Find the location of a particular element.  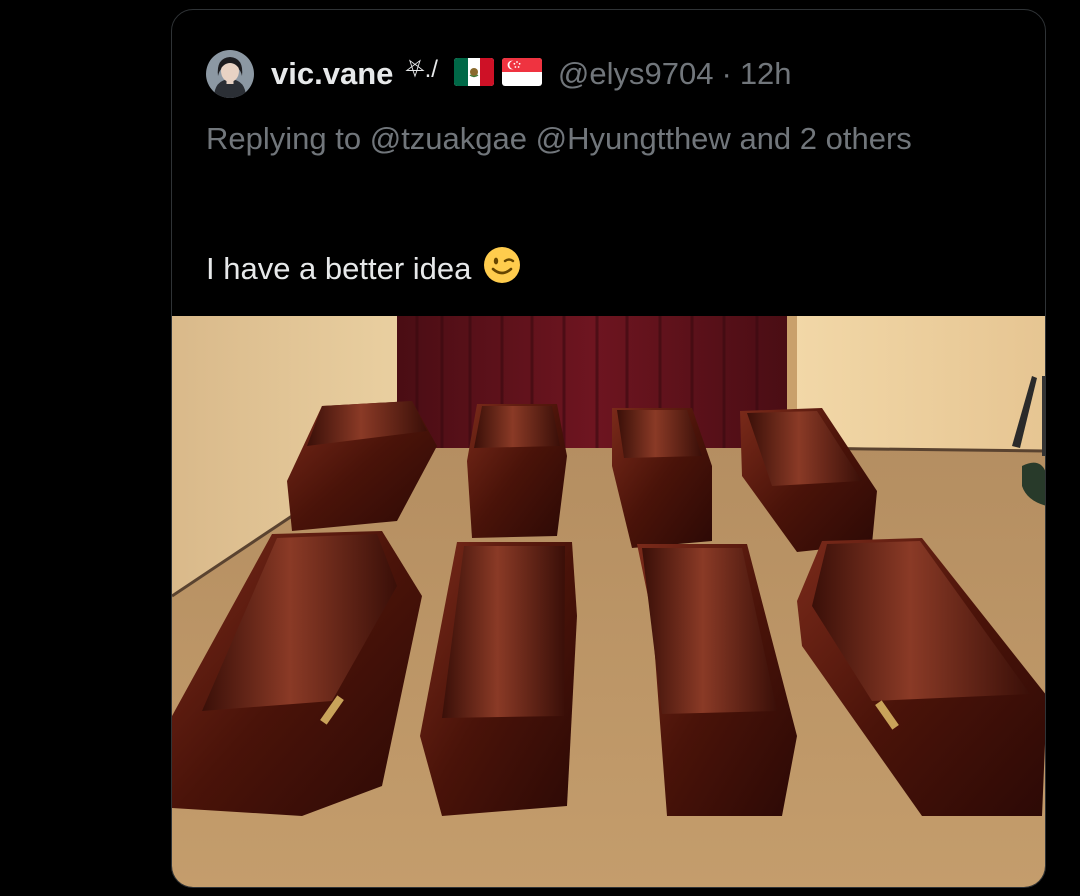

reply-mention-link: @Hyungtthew is located at coordinates (633, 138).